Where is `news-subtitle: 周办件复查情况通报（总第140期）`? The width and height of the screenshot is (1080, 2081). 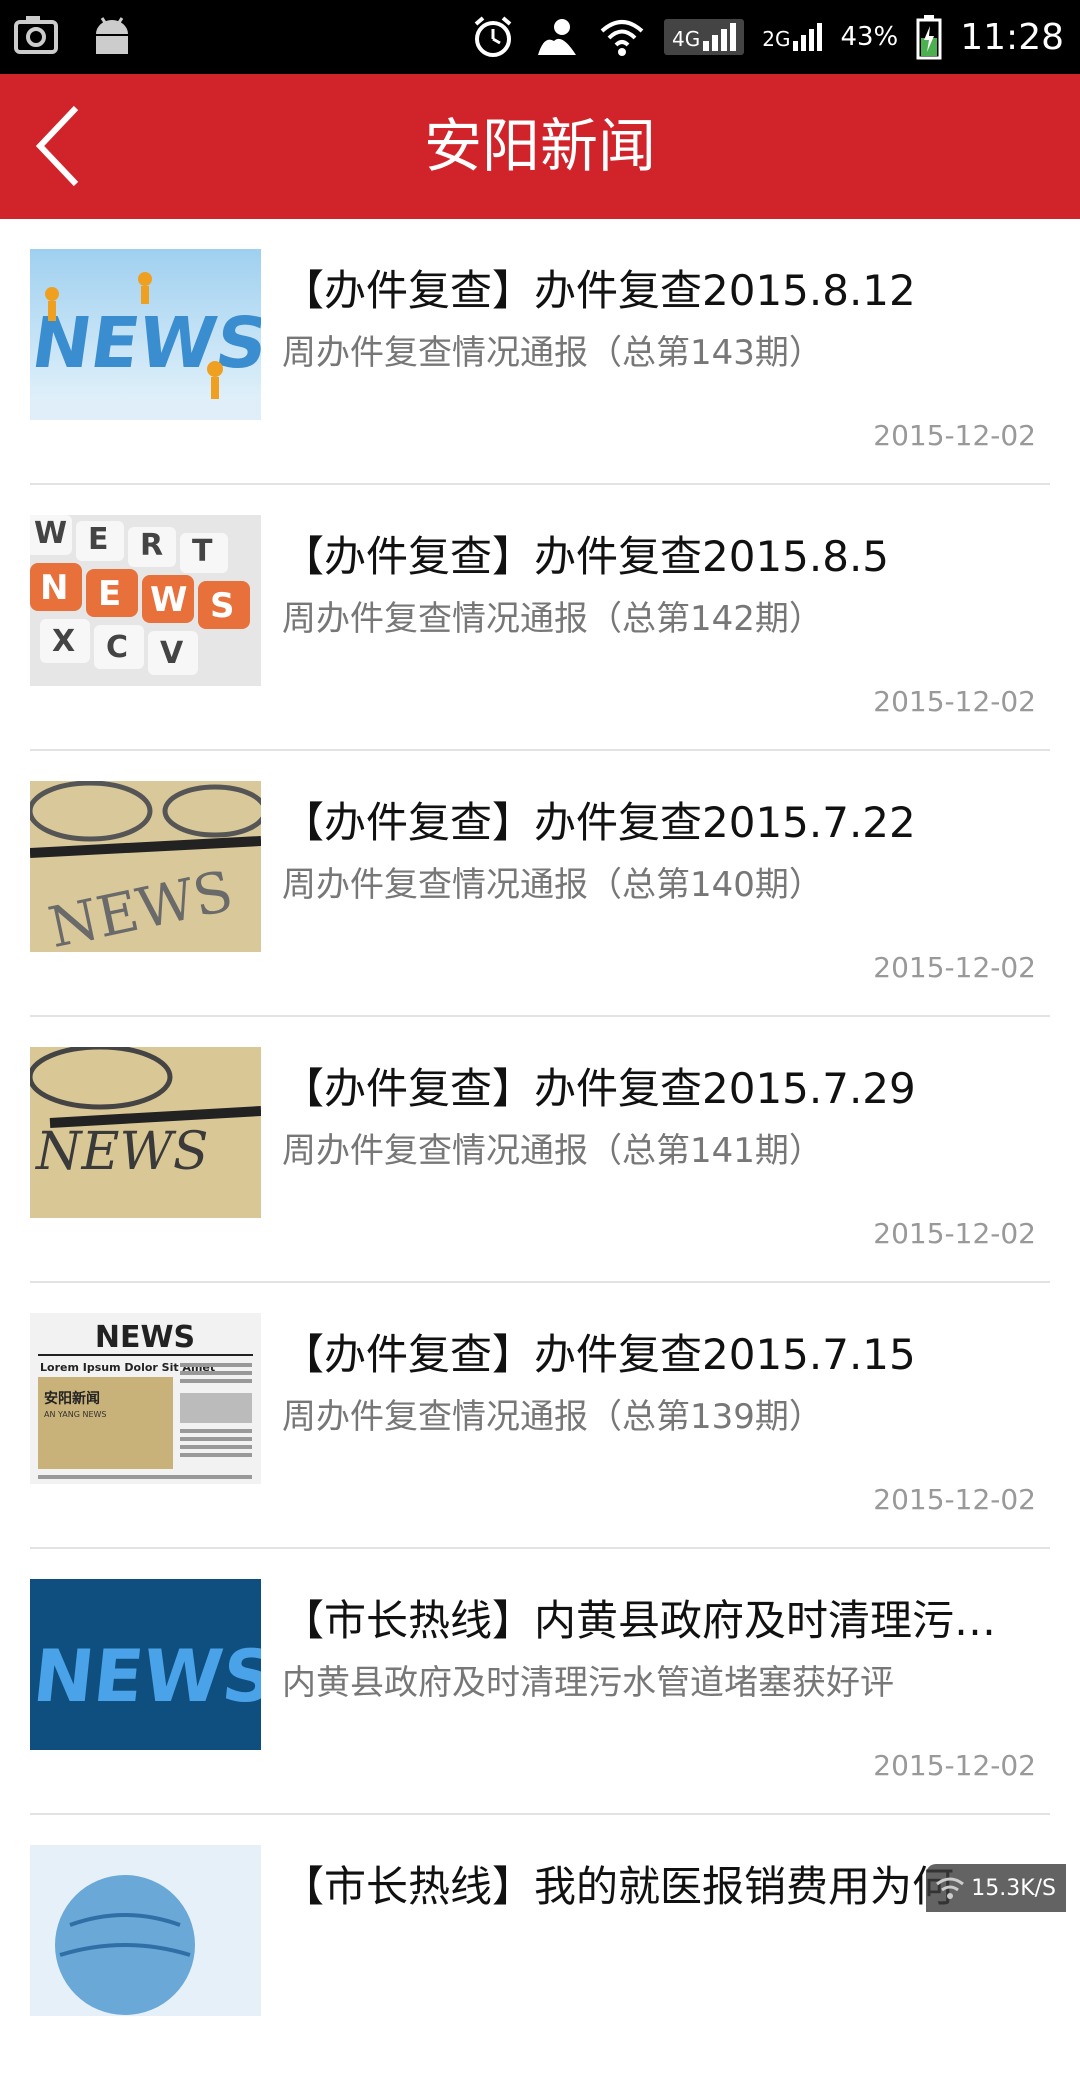 news-subtitle: 周办件复查情况通报（总第140期） is located at coordinates (552, 885).